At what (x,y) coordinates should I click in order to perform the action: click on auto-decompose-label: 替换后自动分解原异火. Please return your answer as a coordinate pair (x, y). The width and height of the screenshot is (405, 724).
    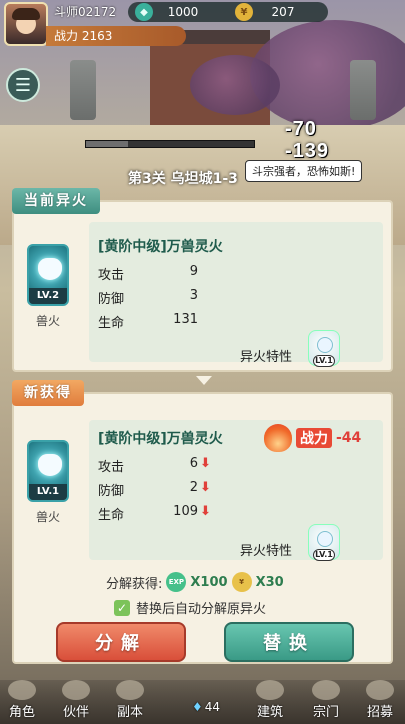
    Looking at the image, I should click on (201, 609).